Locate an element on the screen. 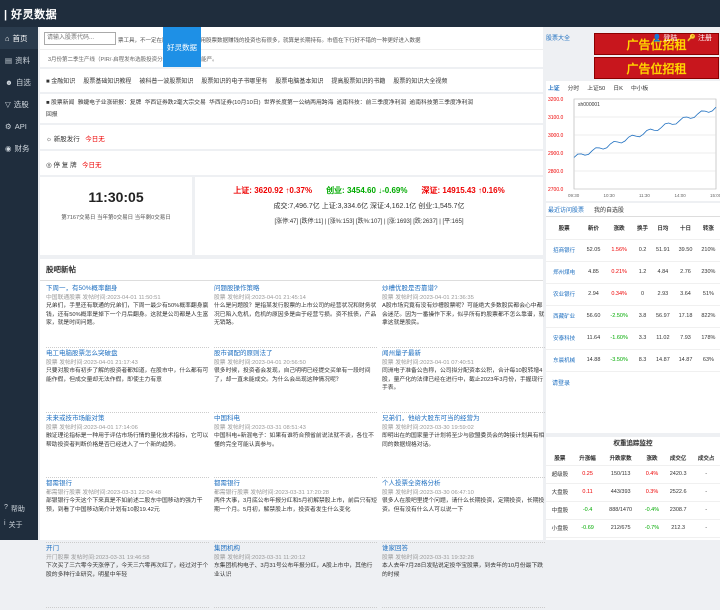 The width and height of the screenshot is (720, 610). post-title: 集团机构 is located at coordinates (295, 549).